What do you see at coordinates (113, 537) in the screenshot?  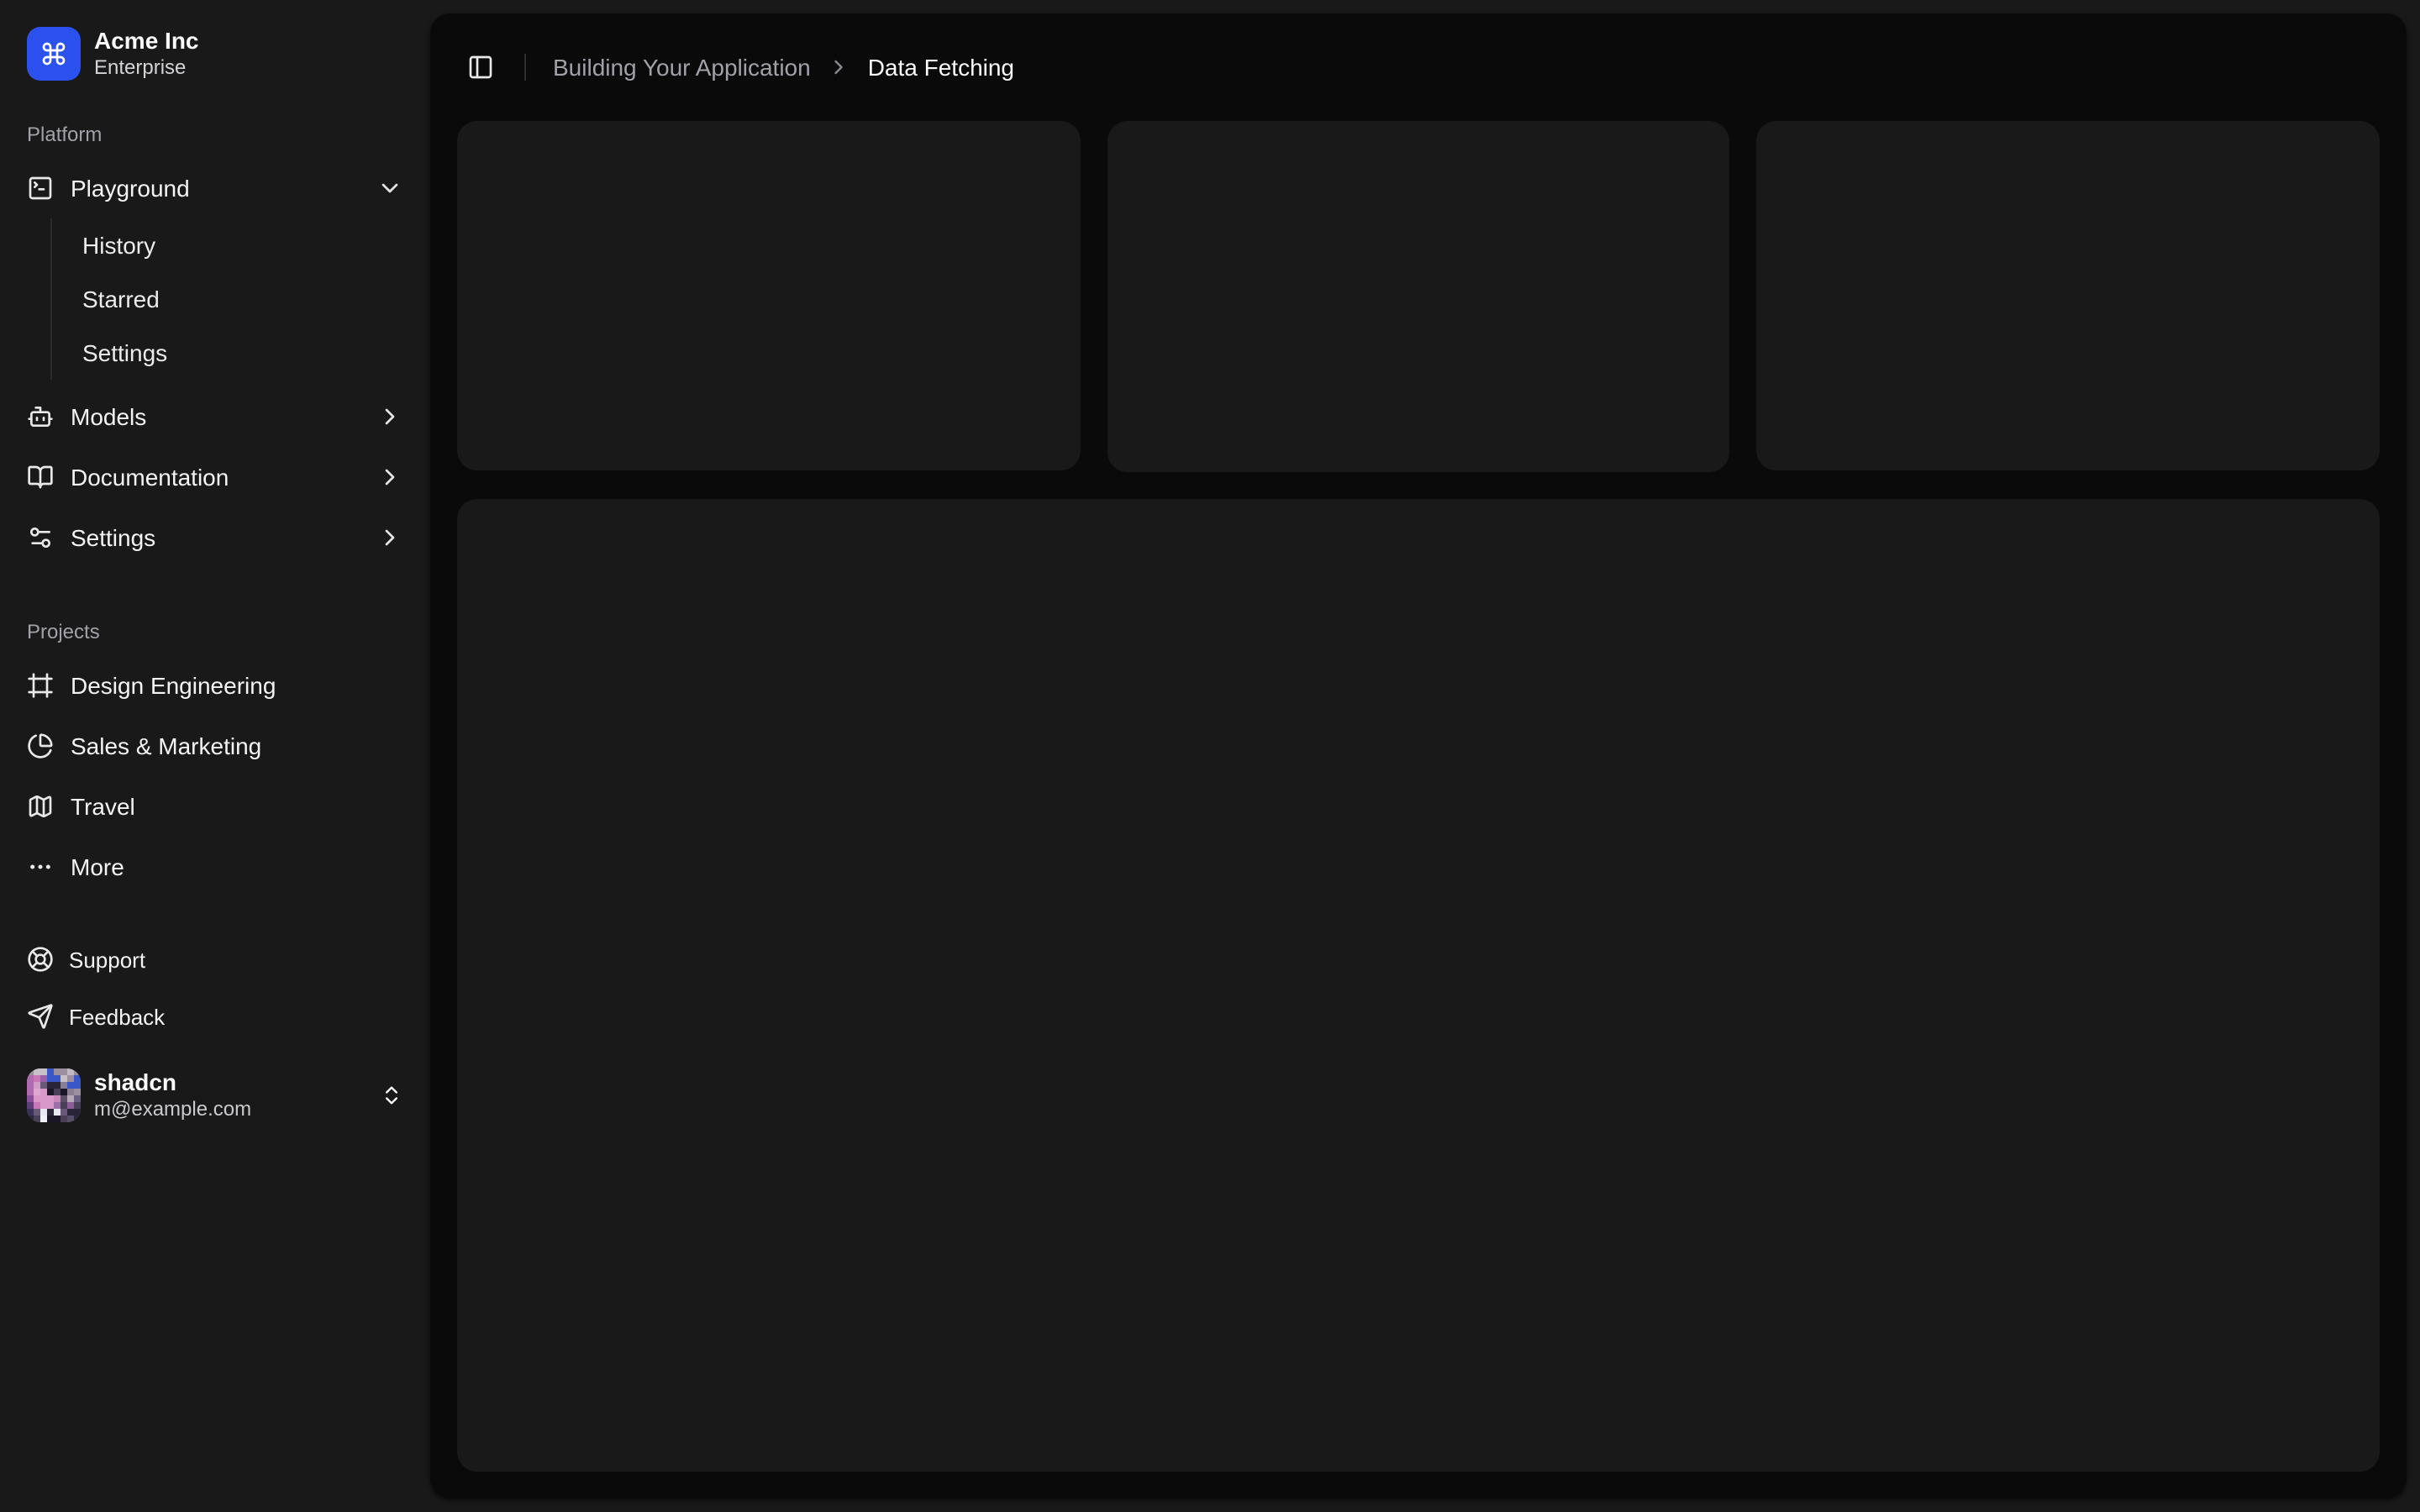 I see `sidebar-item-label: Settings` at bounding box center [113, 537].